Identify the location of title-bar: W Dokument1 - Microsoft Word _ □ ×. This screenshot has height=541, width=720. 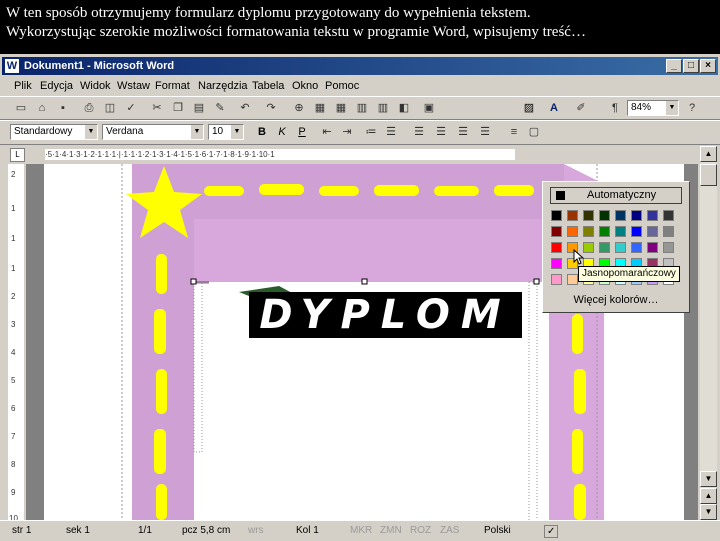
(360, 66).